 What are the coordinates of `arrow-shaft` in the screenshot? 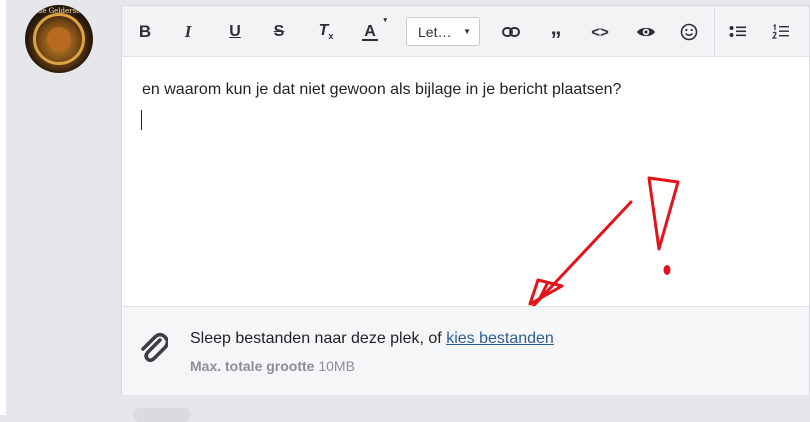 It's located at (582, 253).